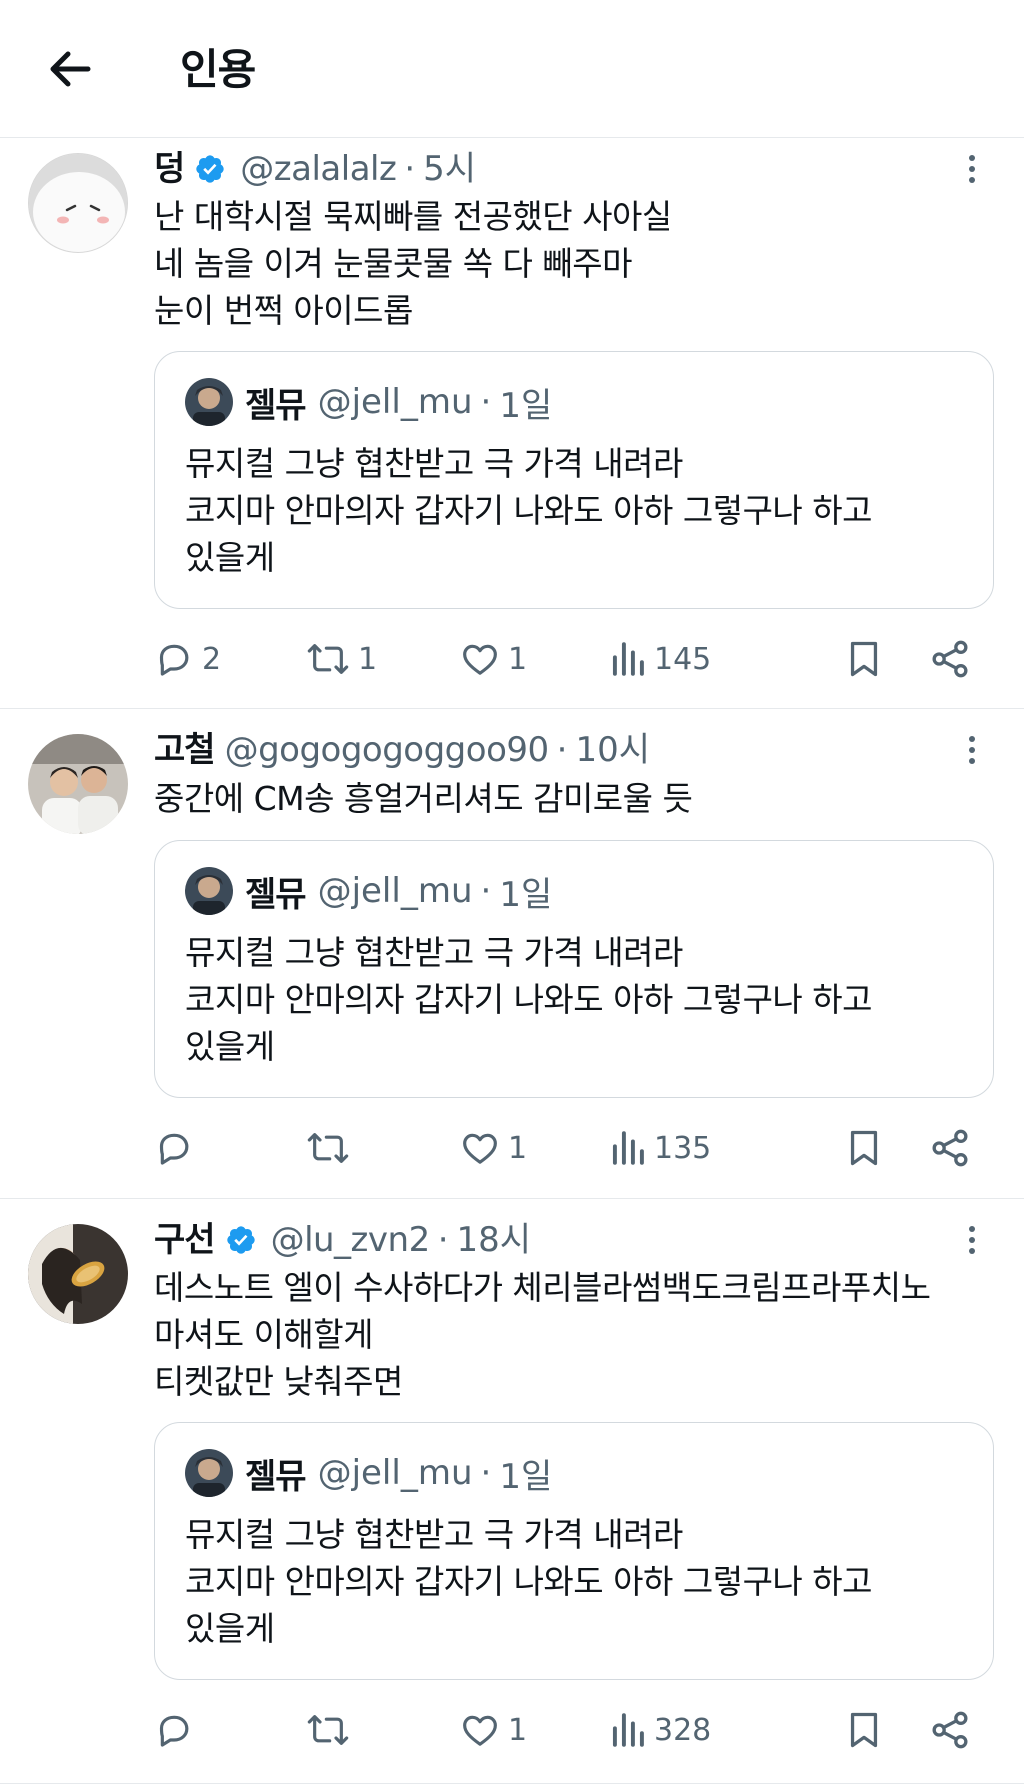  What do you see at coordinates (660, 1148) in the screenshot?
I see `views-button: 135` at bounding box center [660, 1148].